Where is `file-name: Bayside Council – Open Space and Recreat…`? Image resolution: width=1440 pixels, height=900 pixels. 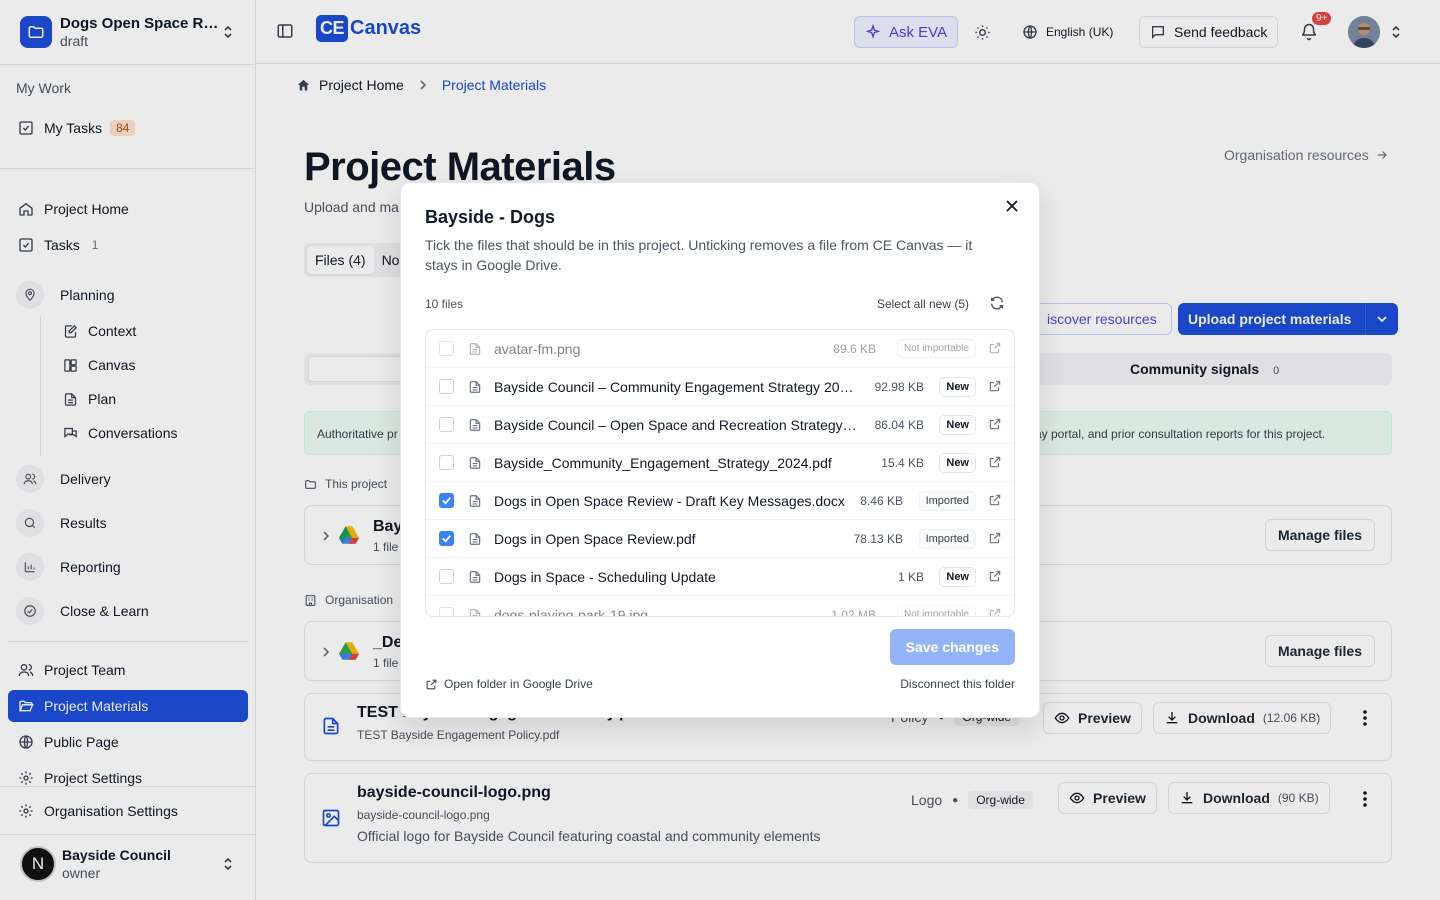 file-name: Bayside Council – Open Space and Recreat… is located at coordinates (677, 424).